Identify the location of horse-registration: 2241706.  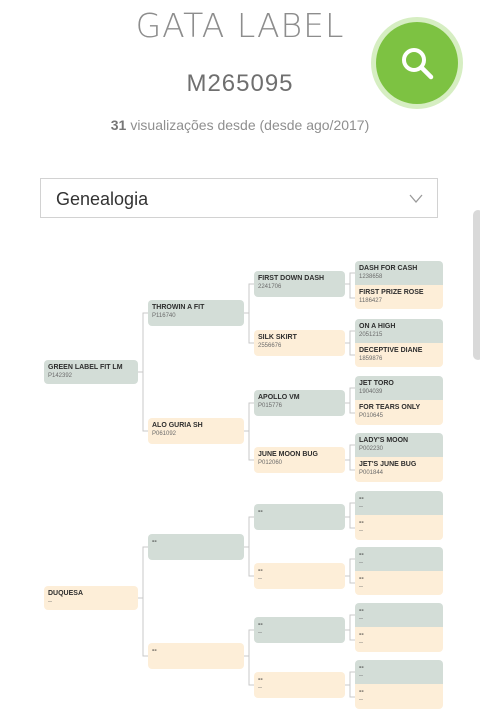
(270, 287).